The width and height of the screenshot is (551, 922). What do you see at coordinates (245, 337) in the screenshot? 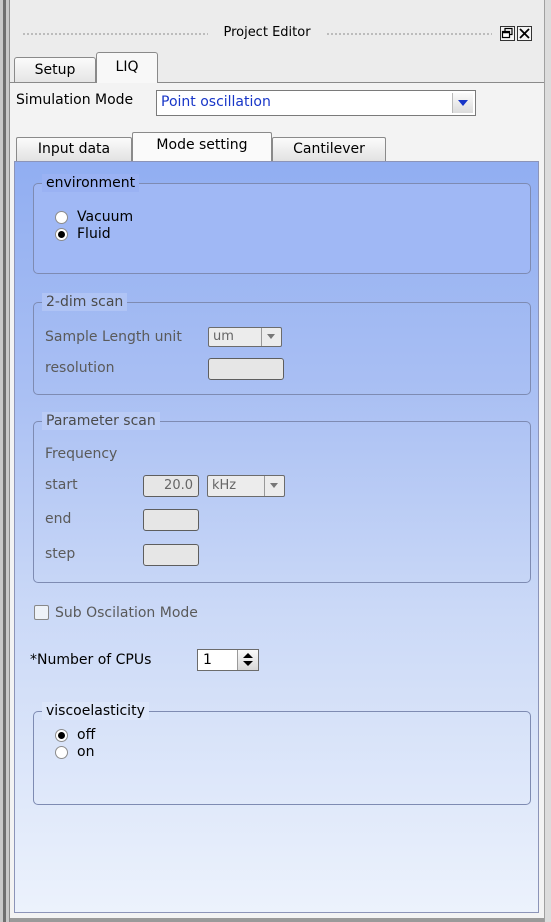
I see `sample-length-unit-select: um` at bounding box center [245, 337].